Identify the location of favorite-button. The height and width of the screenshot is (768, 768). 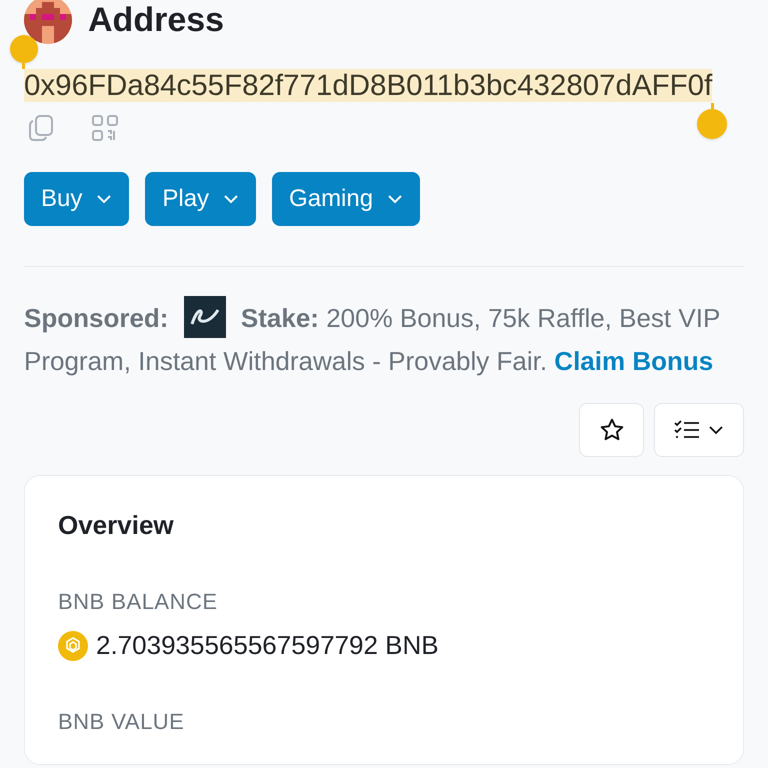
(611, 430).